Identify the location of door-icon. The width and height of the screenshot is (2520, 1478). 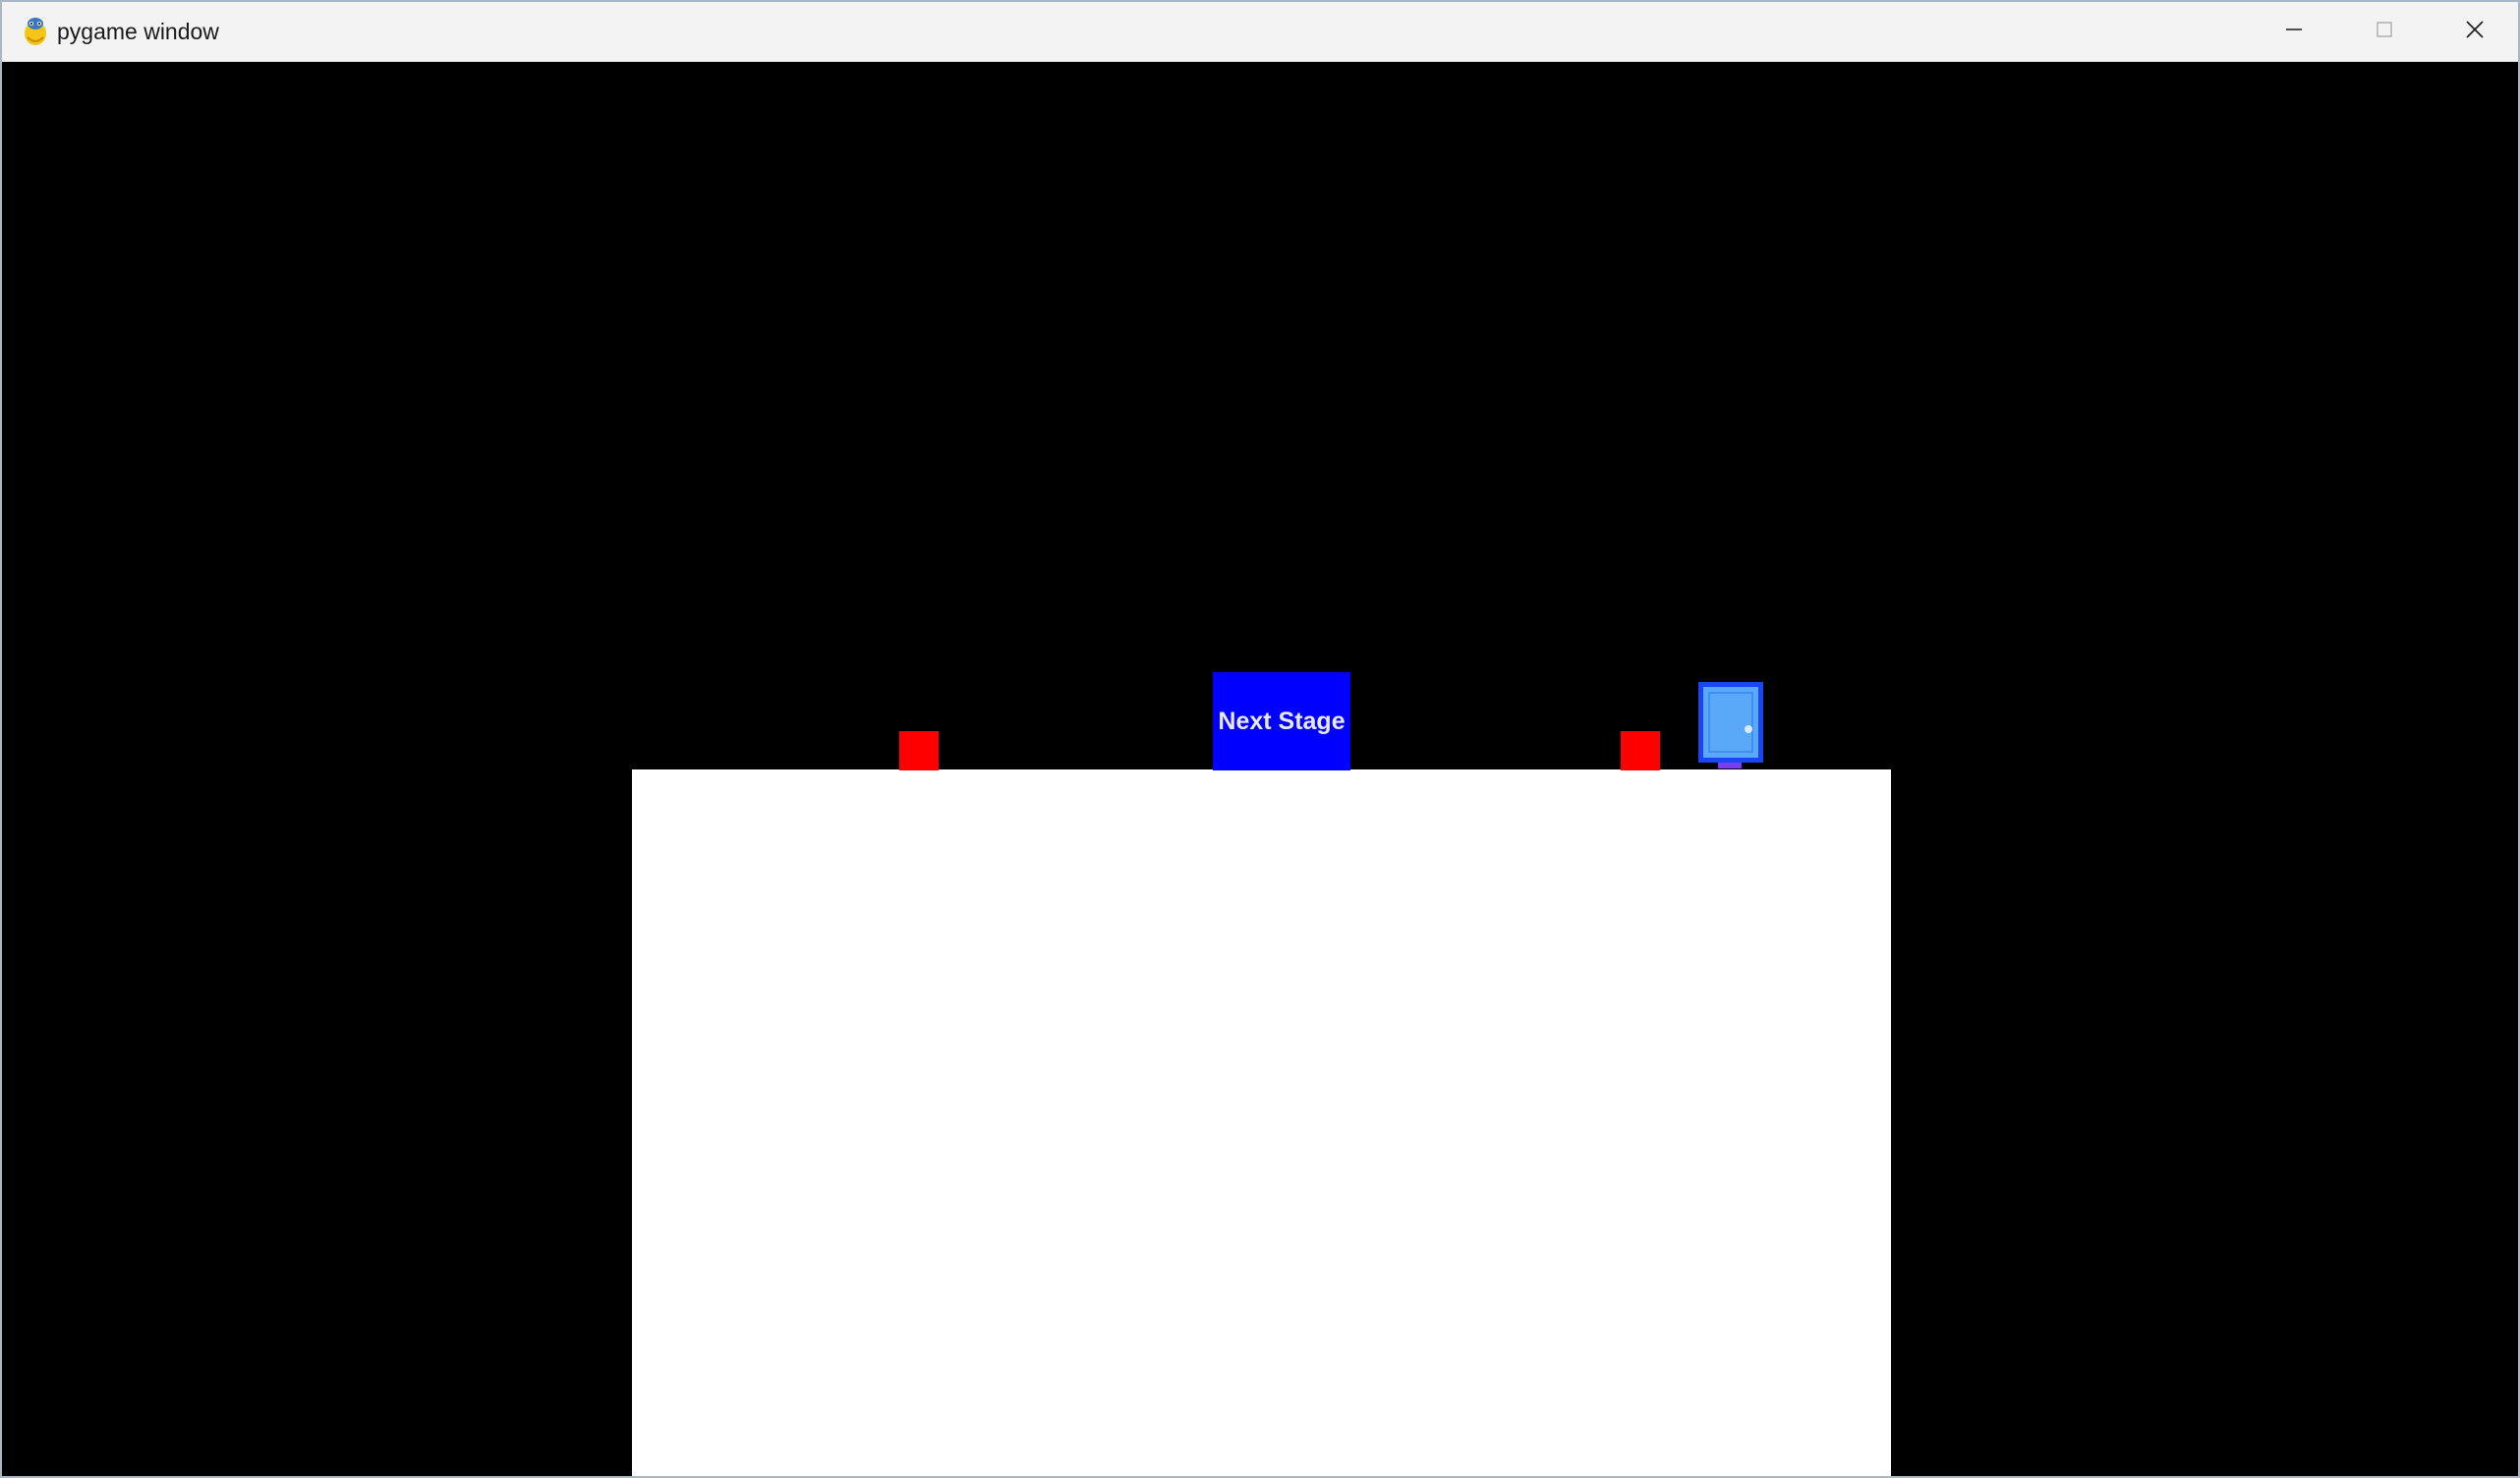
(1730, 723).